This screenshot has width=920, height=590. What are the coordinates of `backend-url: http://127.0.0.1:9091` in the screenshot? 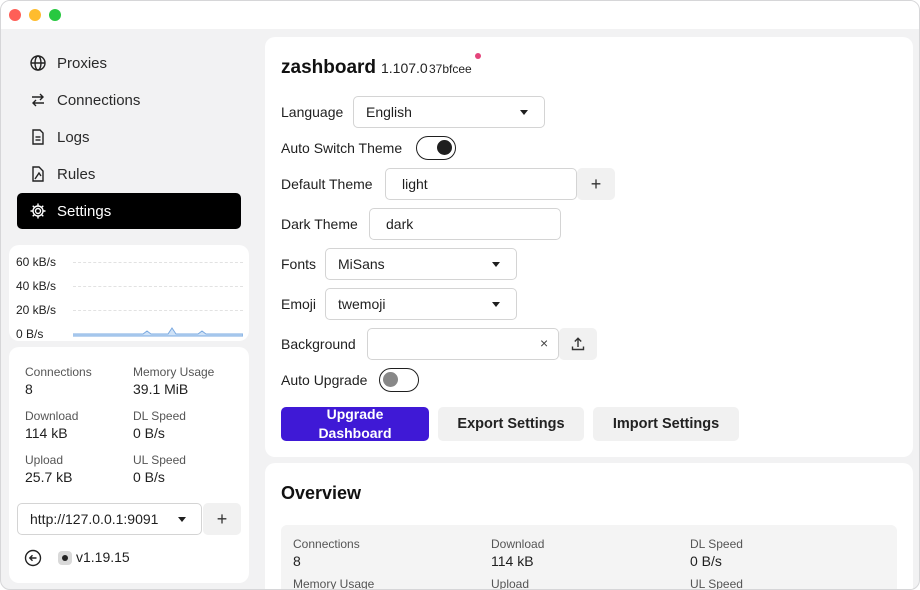 It's located at (94, 519).